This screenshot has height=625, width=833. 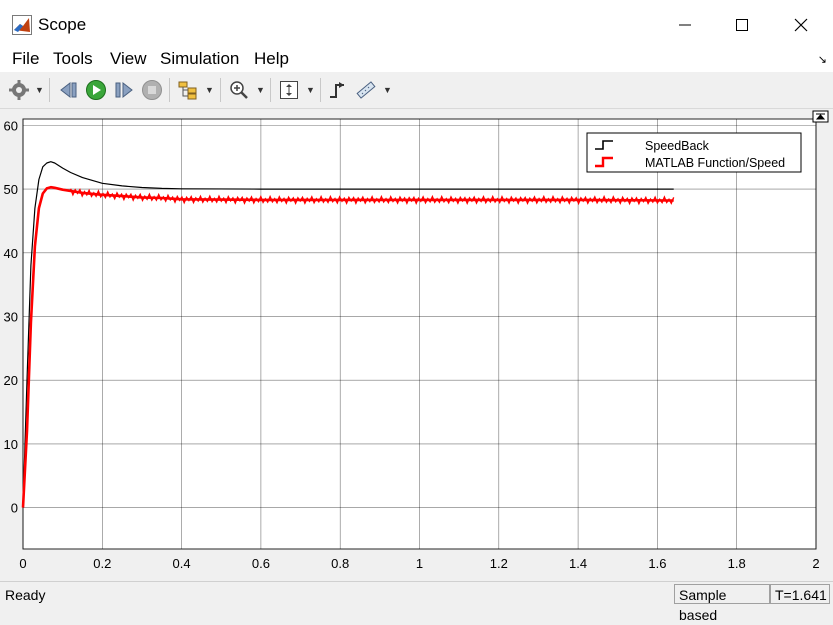 I want to click on measurements-dropdown-icon: ▼, so click(x=387, y=90).